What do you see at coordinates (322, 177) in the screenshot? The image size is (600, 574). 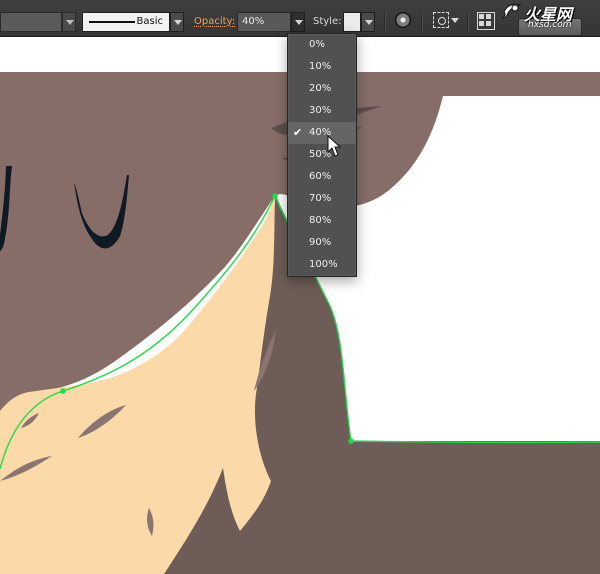 I see `opacity-option-60: 60%` at bounding box center [322, 177].